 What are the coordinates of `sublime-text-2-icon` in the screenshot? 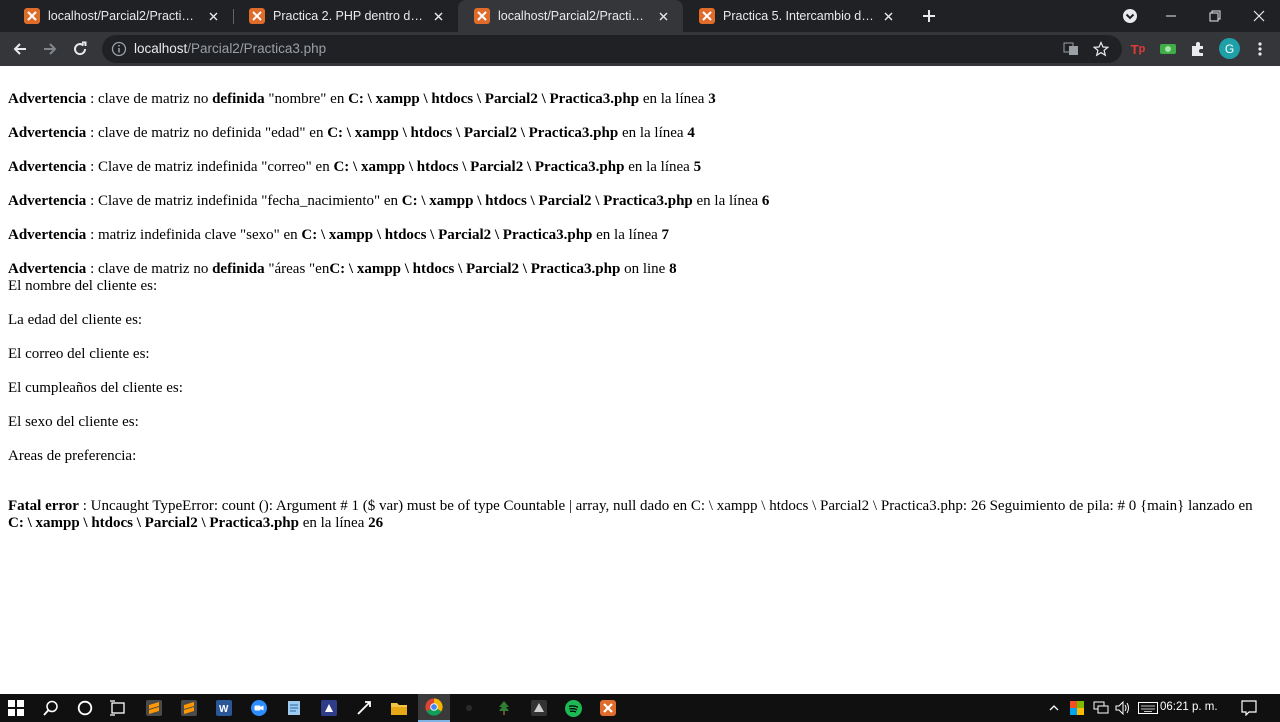 It's located at (189, 708).